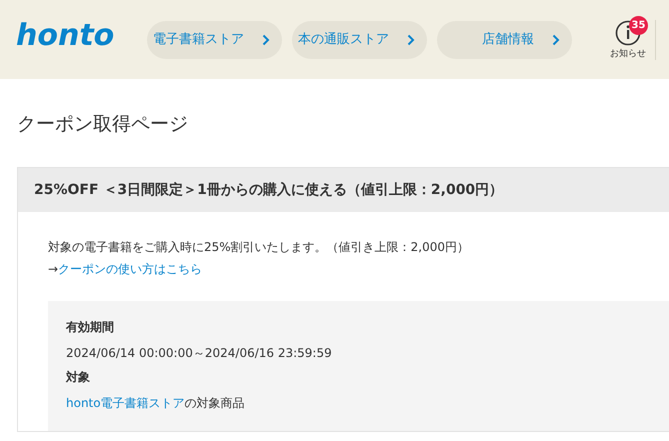  I want to click on detail-value: 2024/06/14 00:00:00～2024/06/16 23:59:59, so click(199, 353).